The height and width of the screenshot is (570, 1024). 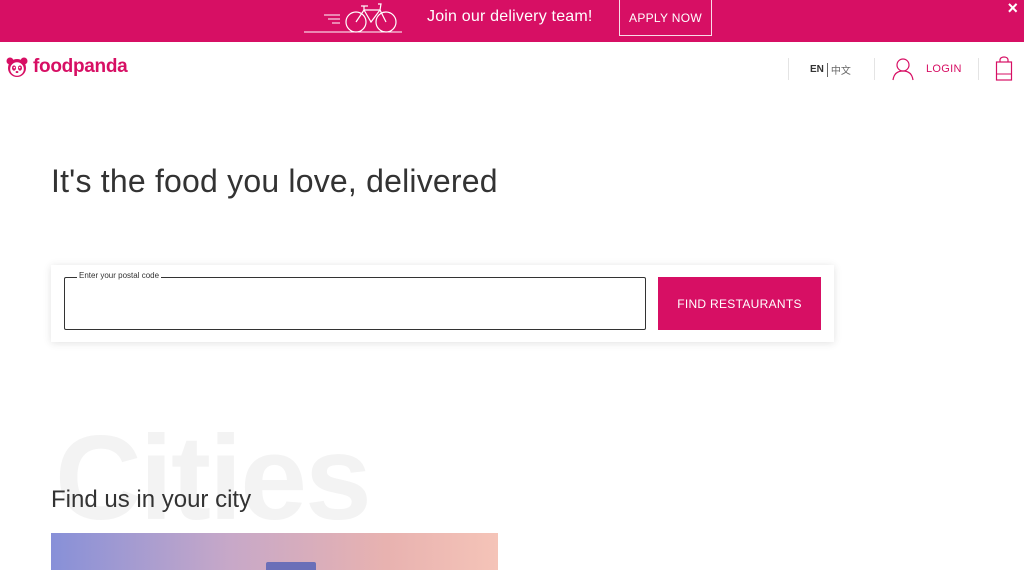 I want to click on hero-title: It's the food you love, delivered, so click(x=274, y=181).